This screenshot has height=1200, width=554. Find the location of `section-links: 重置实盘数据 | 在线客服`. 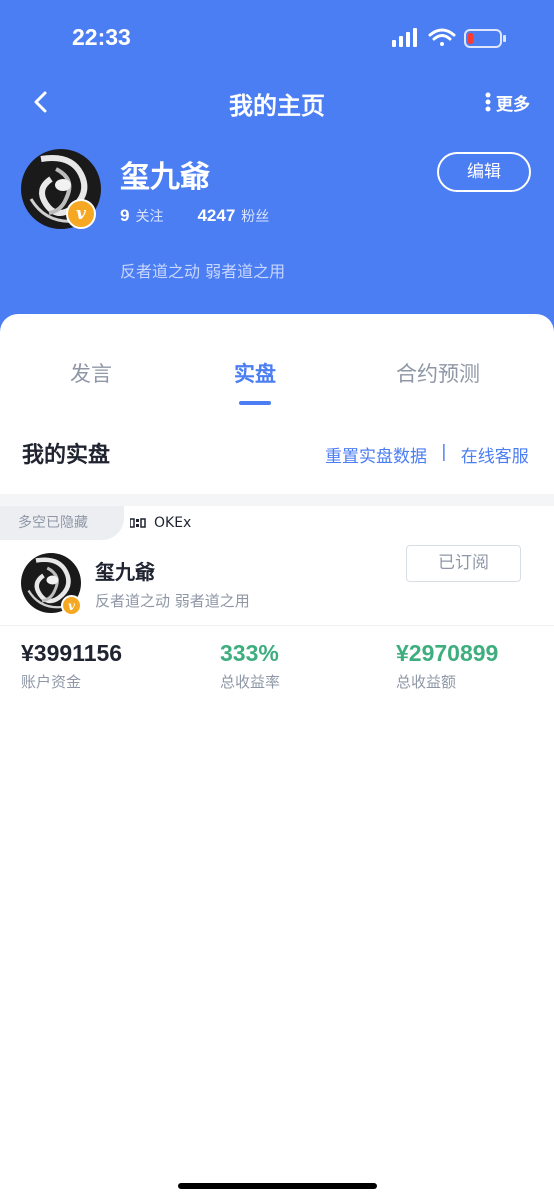

section-links: 重置实盘数据 | 在线客服 is located at coordinates (427, 454).